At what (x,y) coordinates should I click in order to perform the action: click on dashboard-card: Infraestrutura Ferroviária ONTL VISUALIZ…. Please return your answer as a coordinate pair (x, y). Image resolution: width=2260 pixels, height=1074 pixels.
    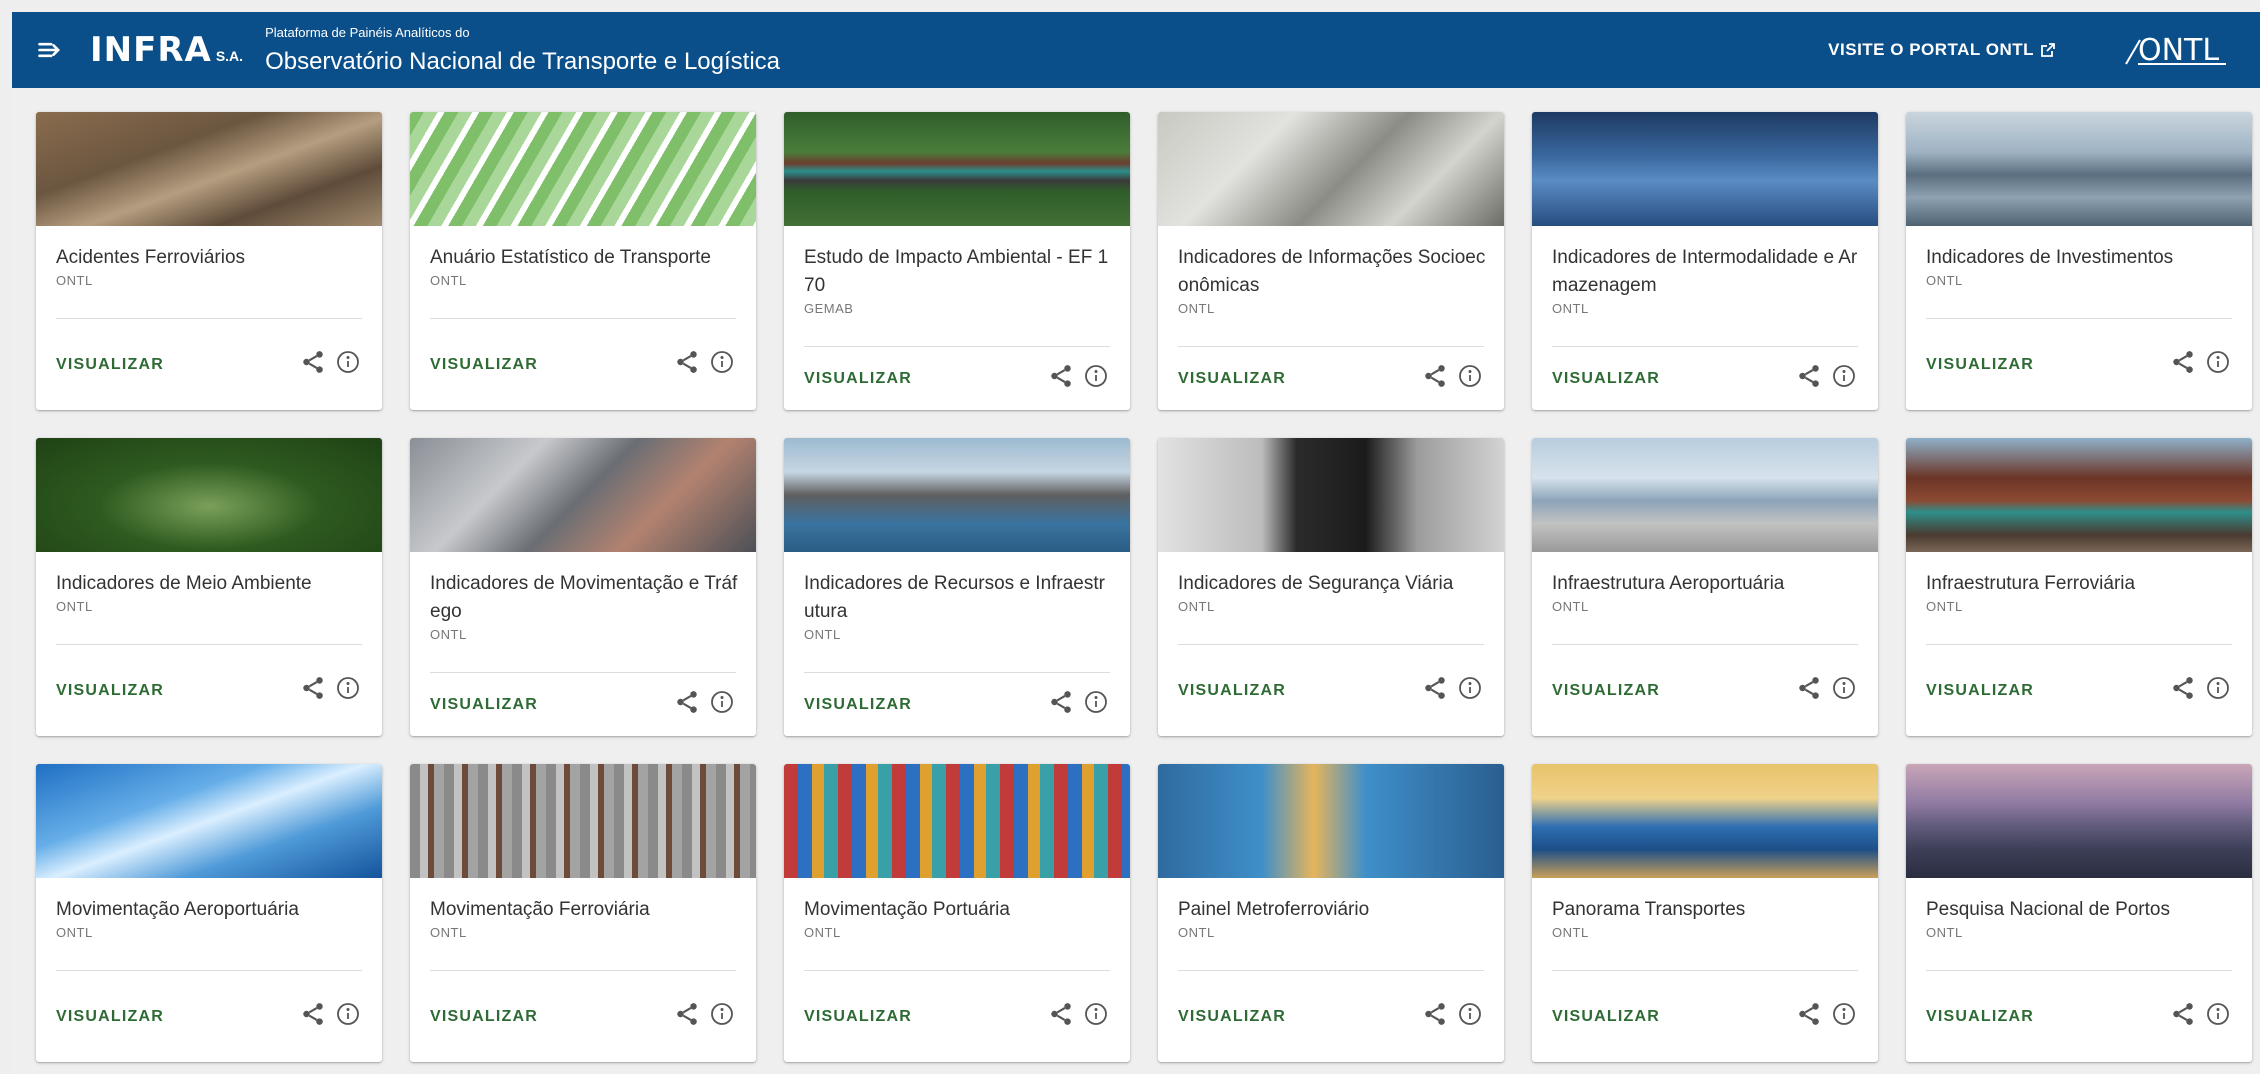
    Looking at the image, I should click on (2079, 587).